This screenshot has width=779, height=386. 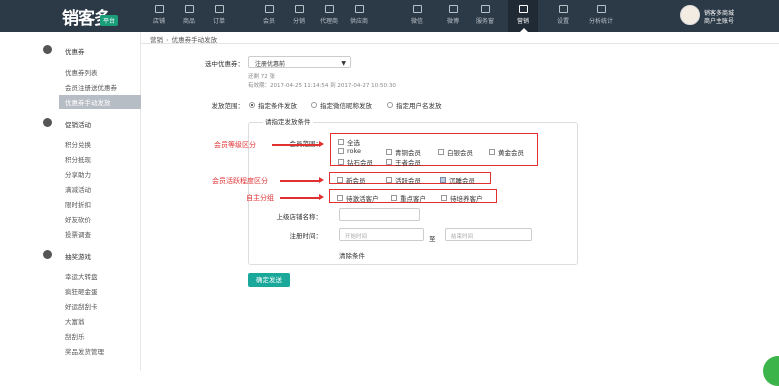 I want to click on avatar, so click(x=690, y=15).